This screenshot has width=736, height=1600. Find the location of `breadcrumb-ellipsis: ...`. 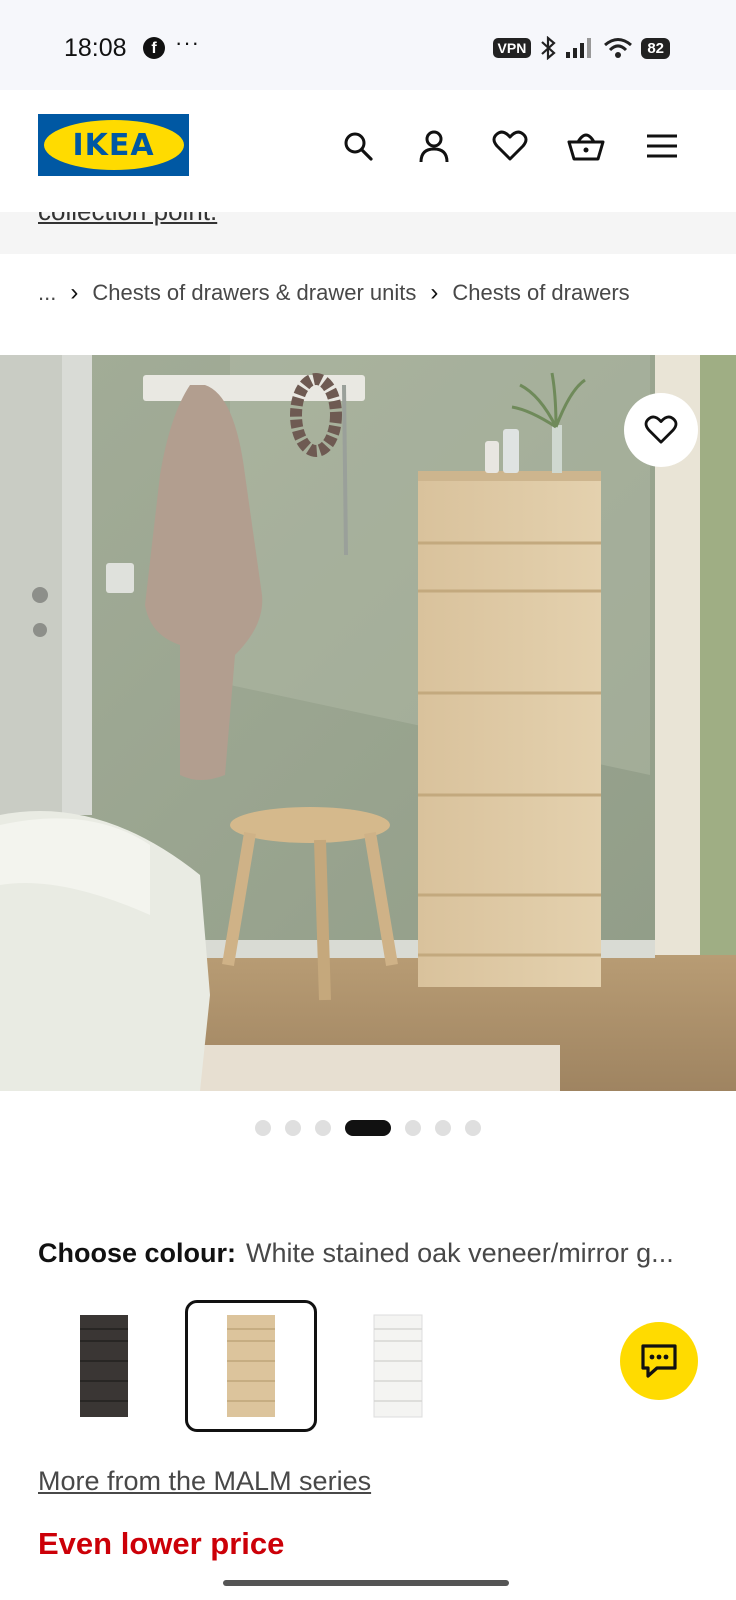

breadcrumb-ellipsis: ... is located at coordinates (47, 293).